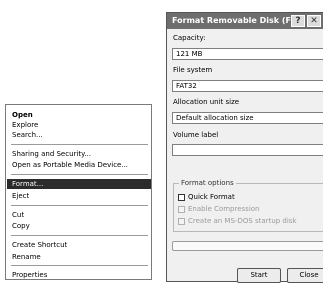 Image resolution: width=323 pixels, height=283 pixels. Describe the element at coordinates (235, 20) in the screenshot. I see `dialog-title: Format Removable Disk (F:)` at that location.